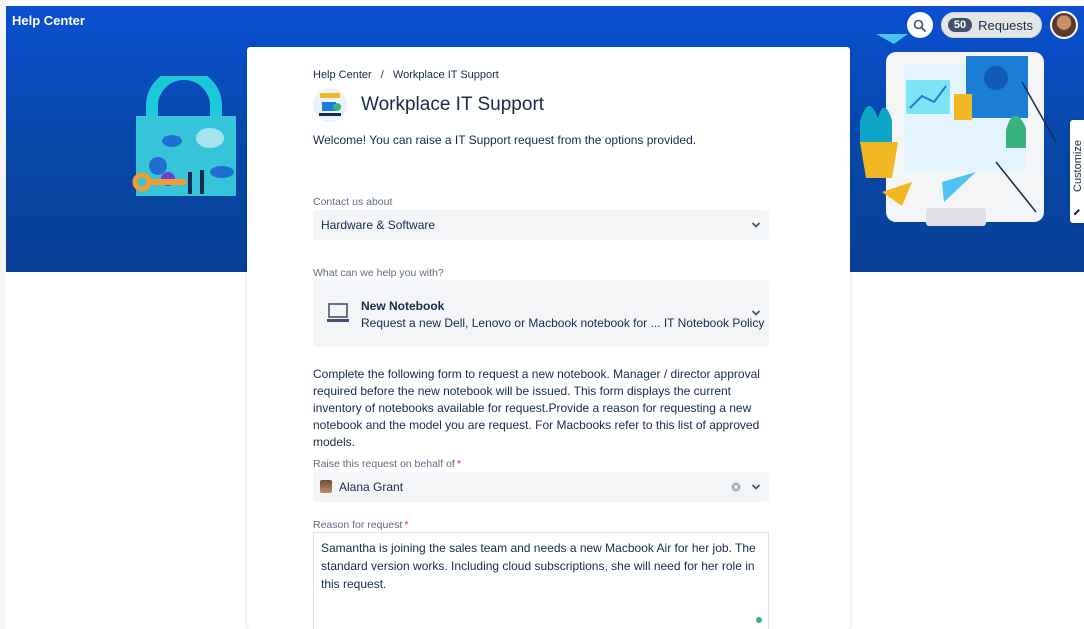 The width and height of the screenshot is (1084, 629). What do you see at coordinates (342, 75) in the screenshot?
I see `breadcrumb-help-center: Help Center` at bounding box center [342, 75].